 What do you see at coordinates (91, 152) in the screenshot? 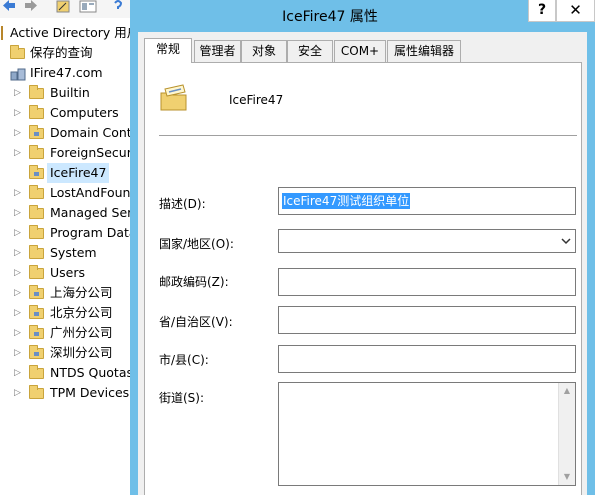
I see `tree-item-label: ForeignSecuri` at bounding box center [91, 152].